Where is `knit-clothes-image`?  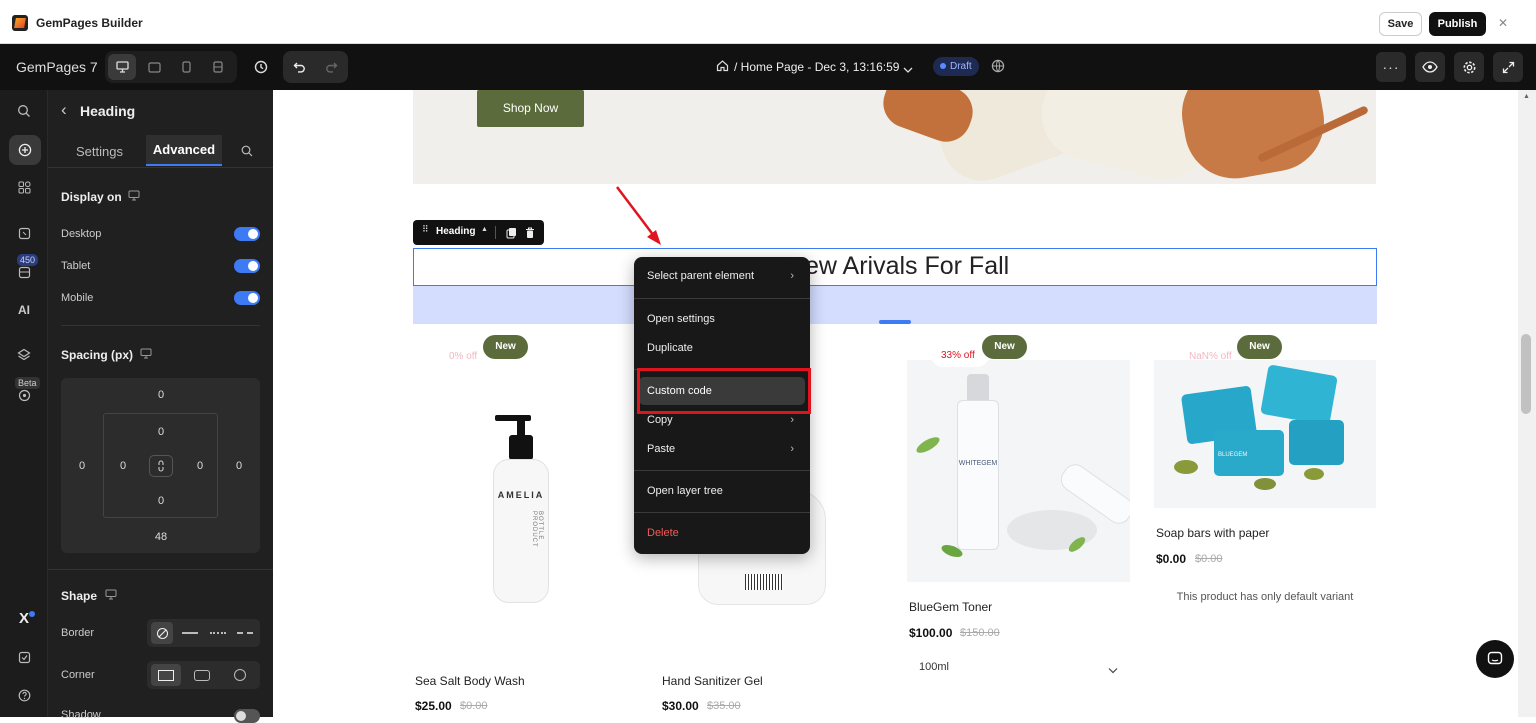 knit-clothes-image is located at coordinates (1099, 137).